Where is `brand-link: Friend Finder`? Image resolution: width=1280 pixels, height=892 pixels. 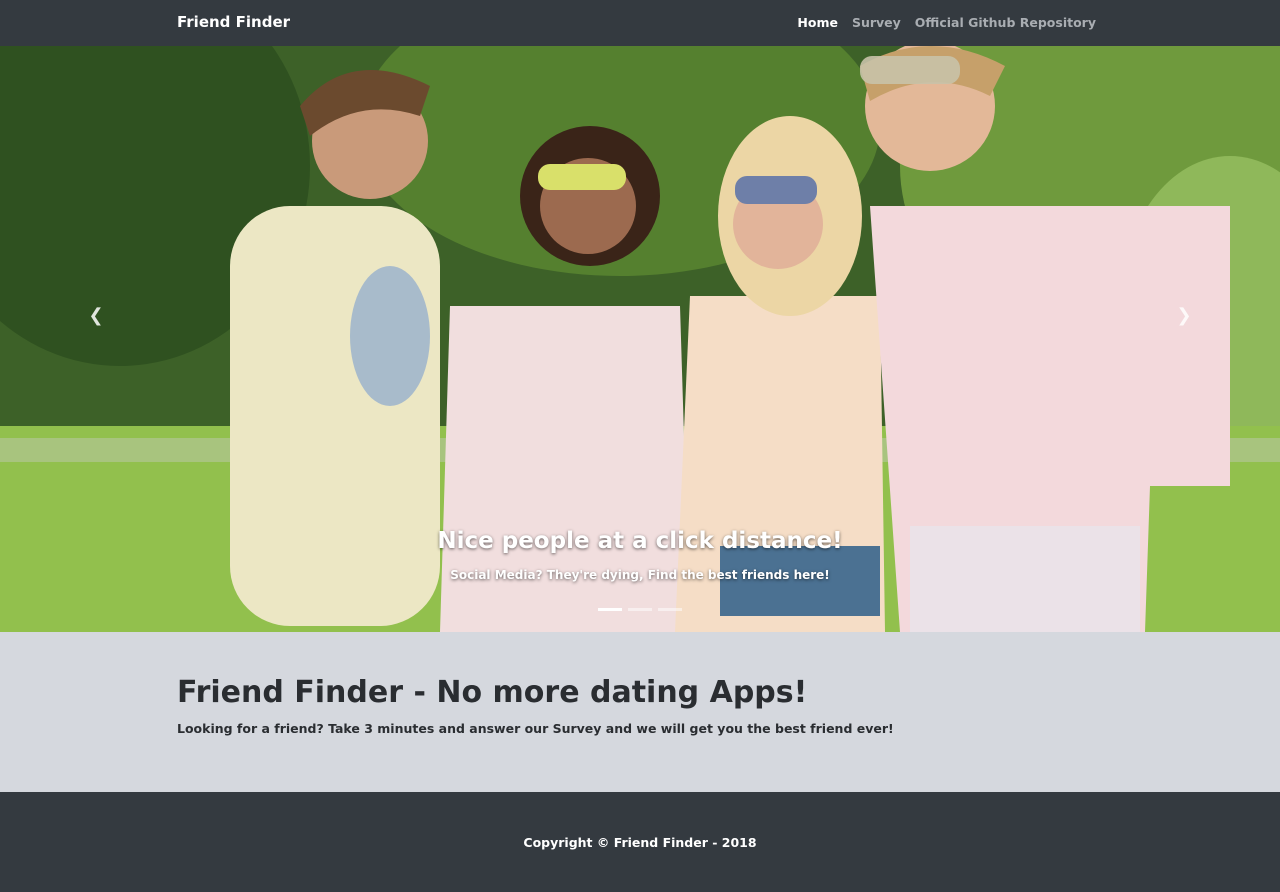
brand-link: Friend Finder is located at coordinates (233, 22).